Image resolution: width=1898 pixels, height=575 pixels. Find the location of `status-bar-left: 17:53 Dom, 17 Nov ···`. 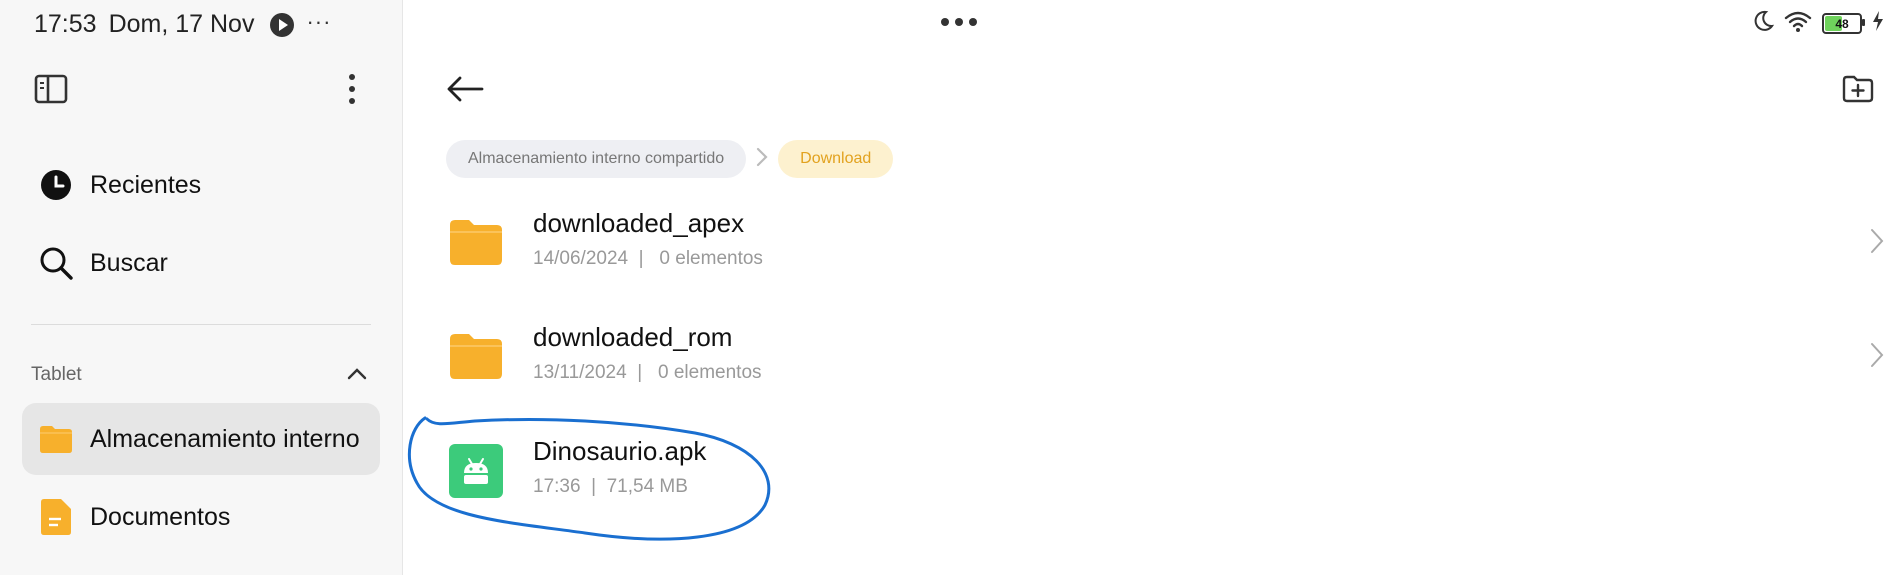

status-bar-left: 17:53 Dom, 17 Nov ··· is located at coordinates (183, 23).